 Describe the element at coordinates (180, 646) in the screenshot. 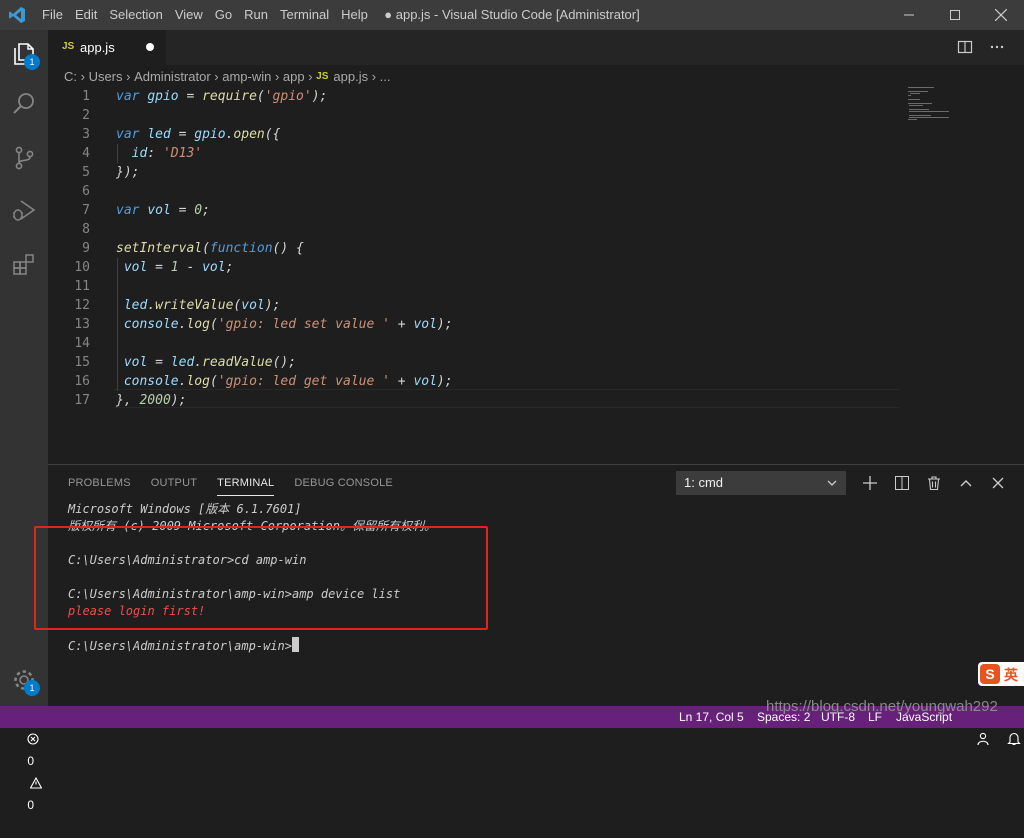

I see `terminal-prompt: C:\Users\Administrator\amp-win>` at that location.